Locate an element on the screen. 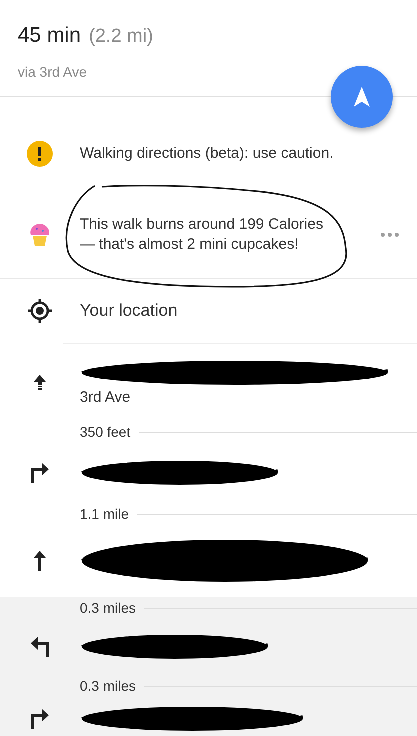 The image size is (417, 736). turn-left-icon is located at coordinates (40, 647).